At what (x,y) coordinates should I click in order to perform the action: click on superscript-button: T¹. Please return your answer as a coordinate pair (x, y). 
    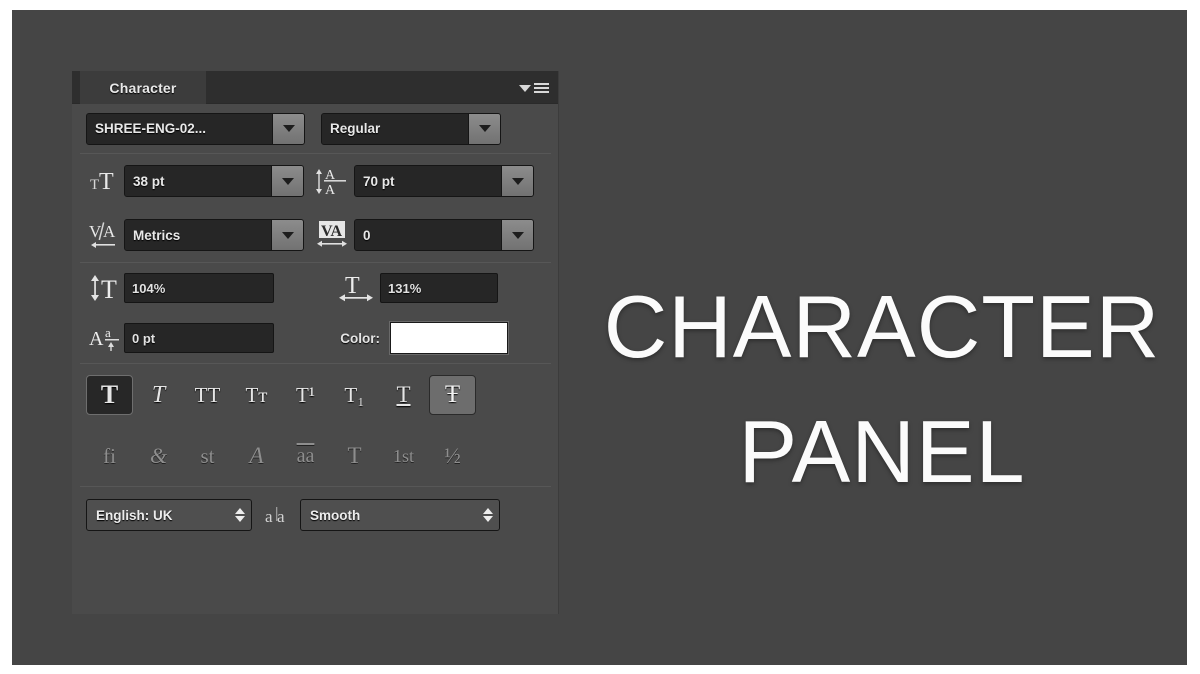
    Looking at the image, I should click on (305, 395).